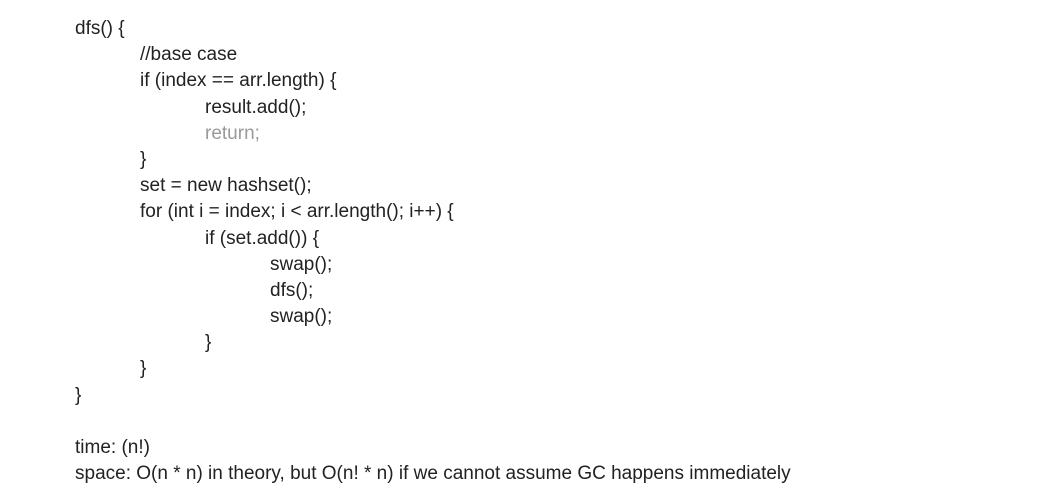  What do you see at coordinates (100, 28) in the screenshot?
I see `code-line: dfs() {` at bounding box center [100, 28].